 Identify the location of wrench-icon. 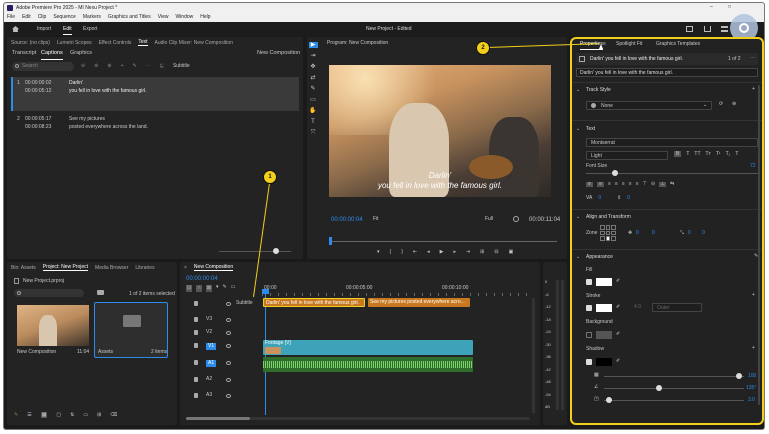
(516, 219).